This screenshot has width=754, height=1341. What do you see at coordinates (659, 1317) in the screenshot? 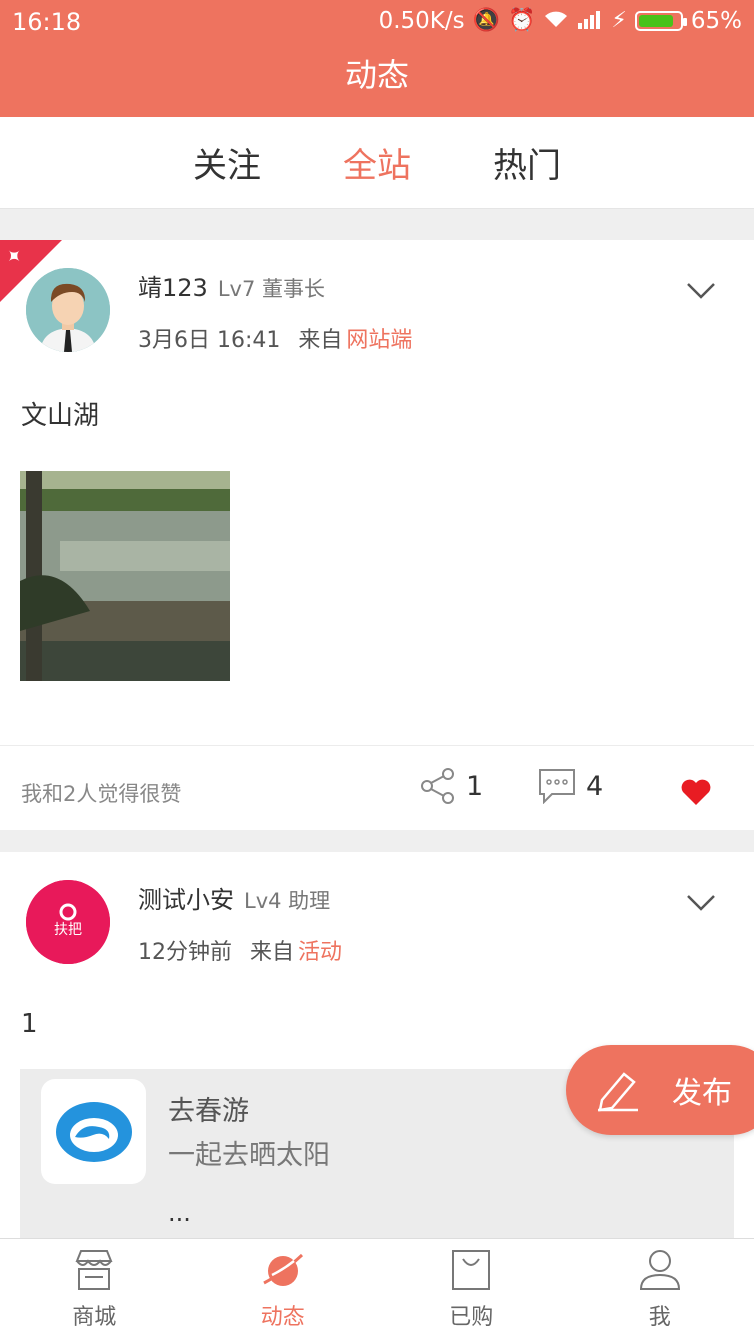
I see `nav-label: 我` at bounding box center [659, 1317].